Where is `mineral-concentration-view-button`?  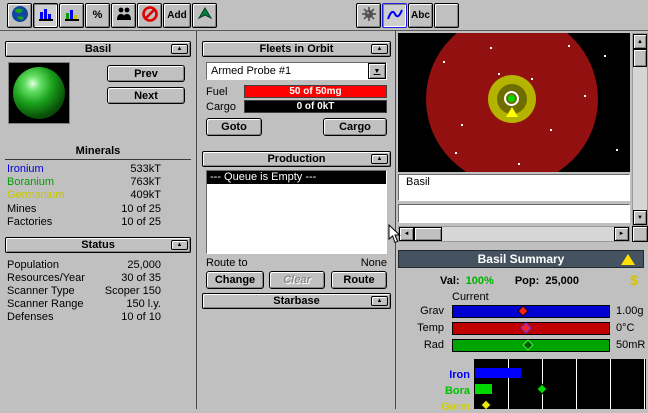
mineral-concentration-view-button is located at coordinates (71, 15).